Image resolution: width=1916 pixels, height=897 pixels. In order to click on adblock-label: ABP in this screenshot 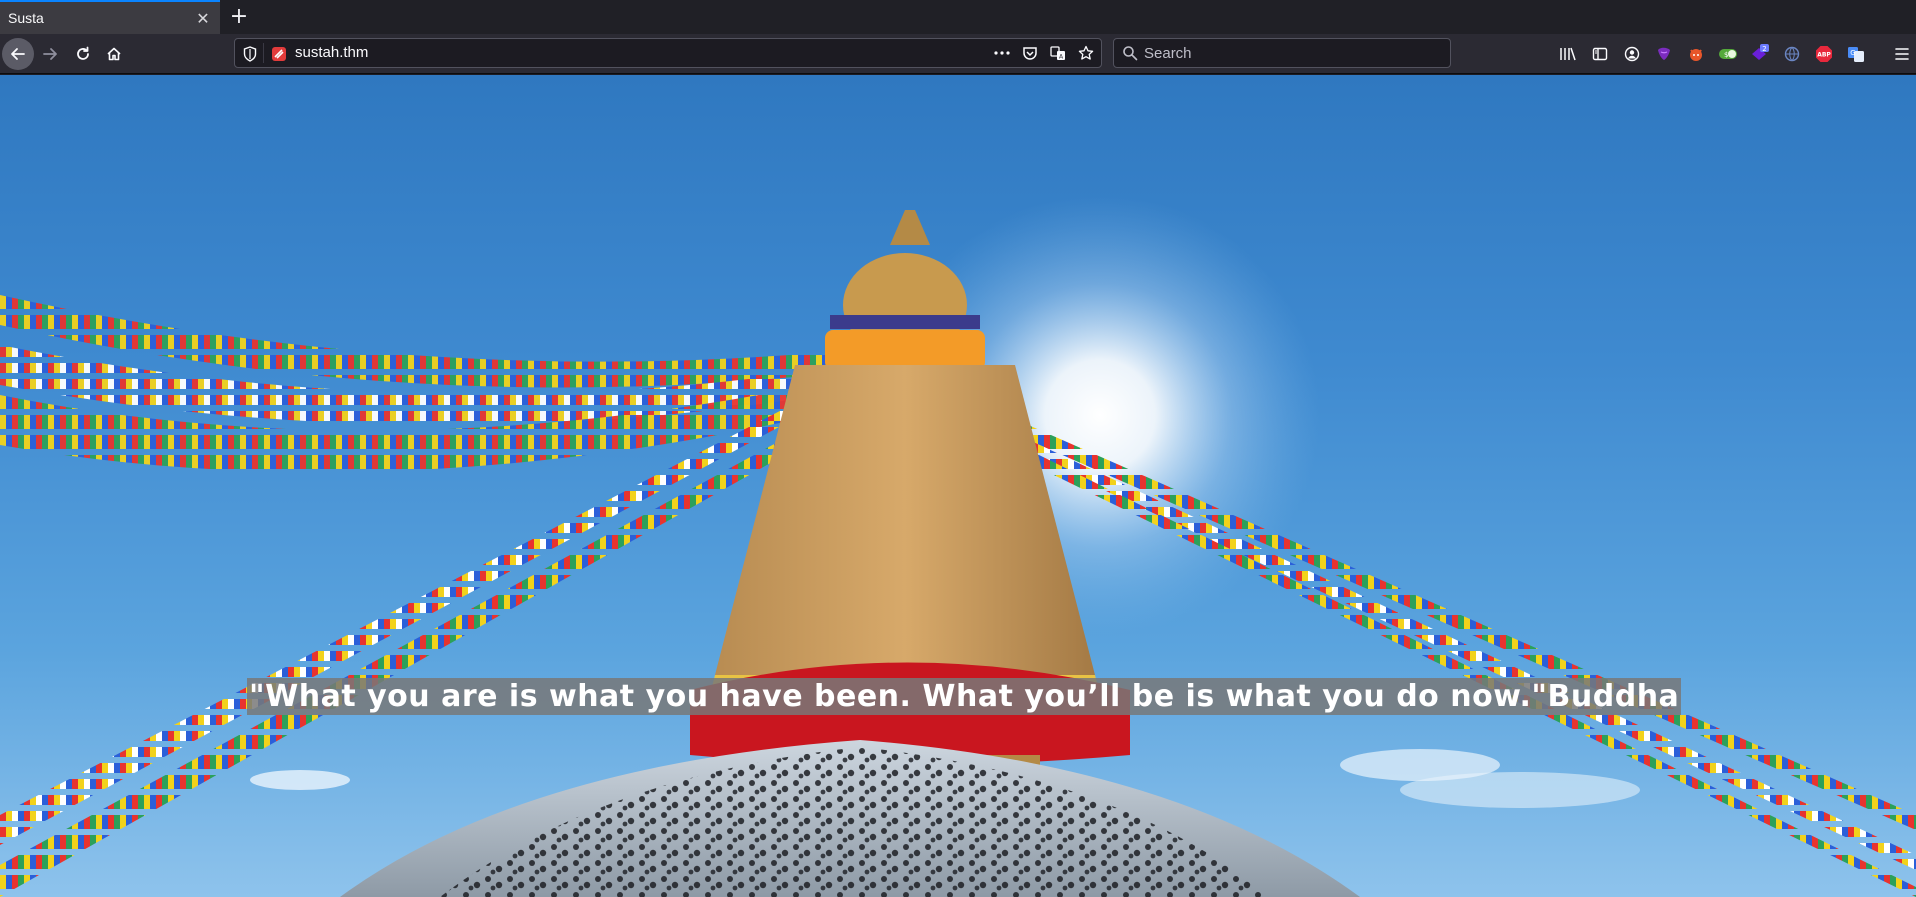, I will do `click(1824, 55)`.